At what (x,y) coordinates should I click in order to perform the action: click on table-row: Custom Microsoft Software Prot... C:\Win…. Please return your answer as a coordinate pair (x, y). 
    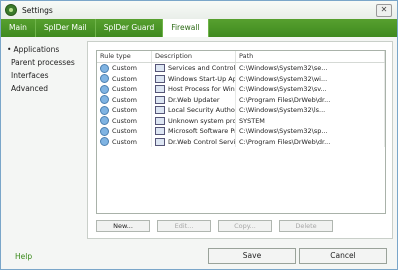
    Looking at the image, I should click on (241, 131).